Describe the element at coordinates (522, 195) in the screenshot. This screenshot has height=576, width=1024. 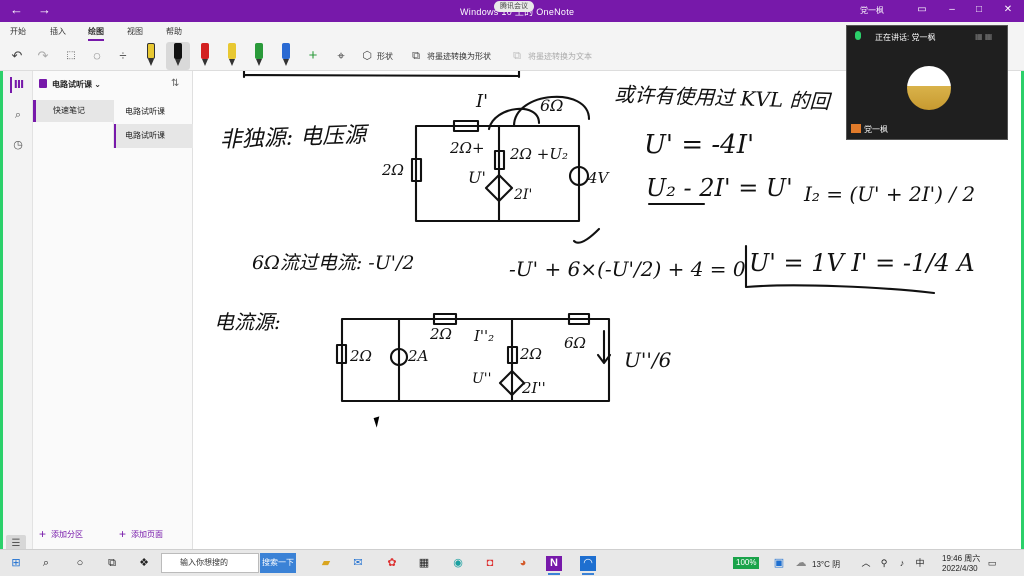
I see `ink-text: 2I'` at that location.